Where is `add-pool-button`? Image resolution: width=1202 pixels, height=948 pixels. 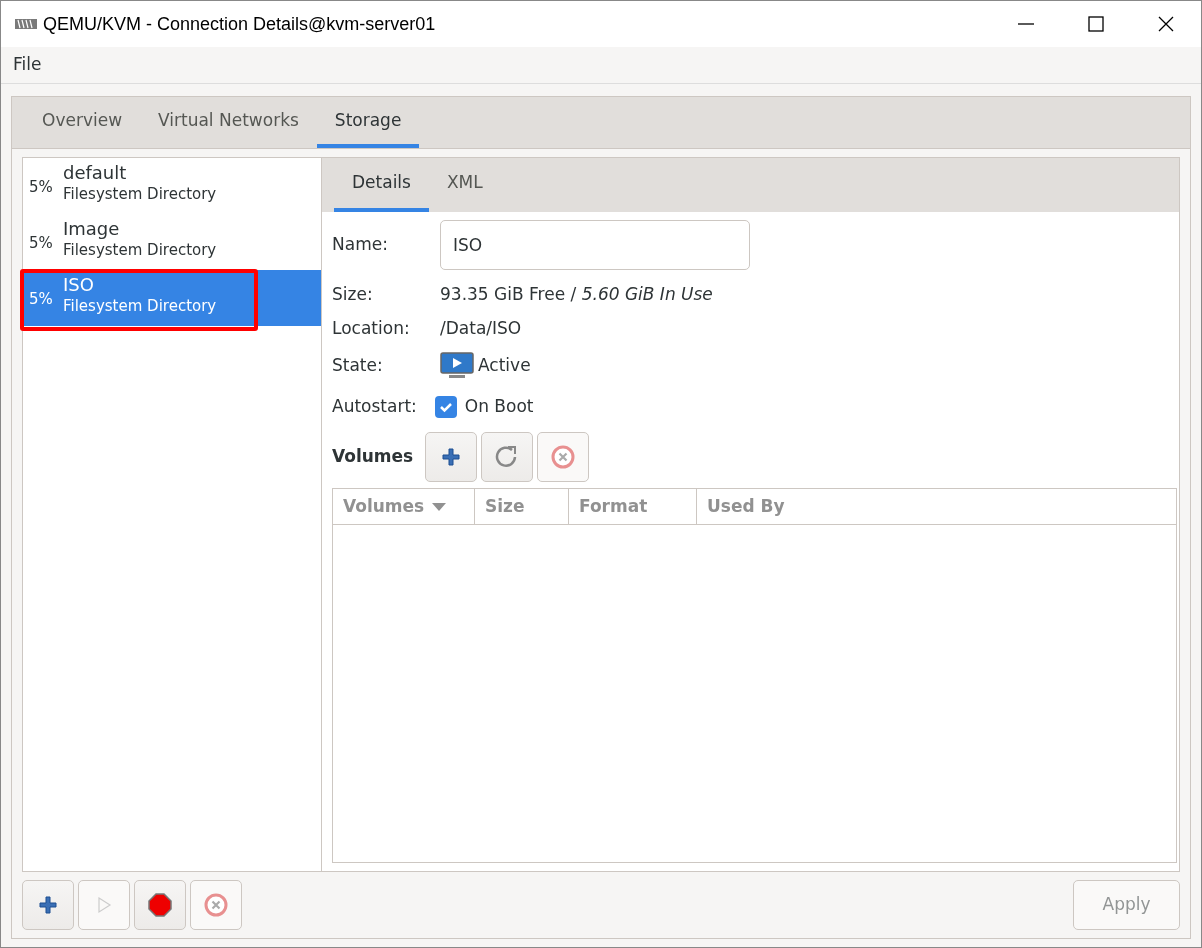
add-pool-button is located at coordinates (48, 905).